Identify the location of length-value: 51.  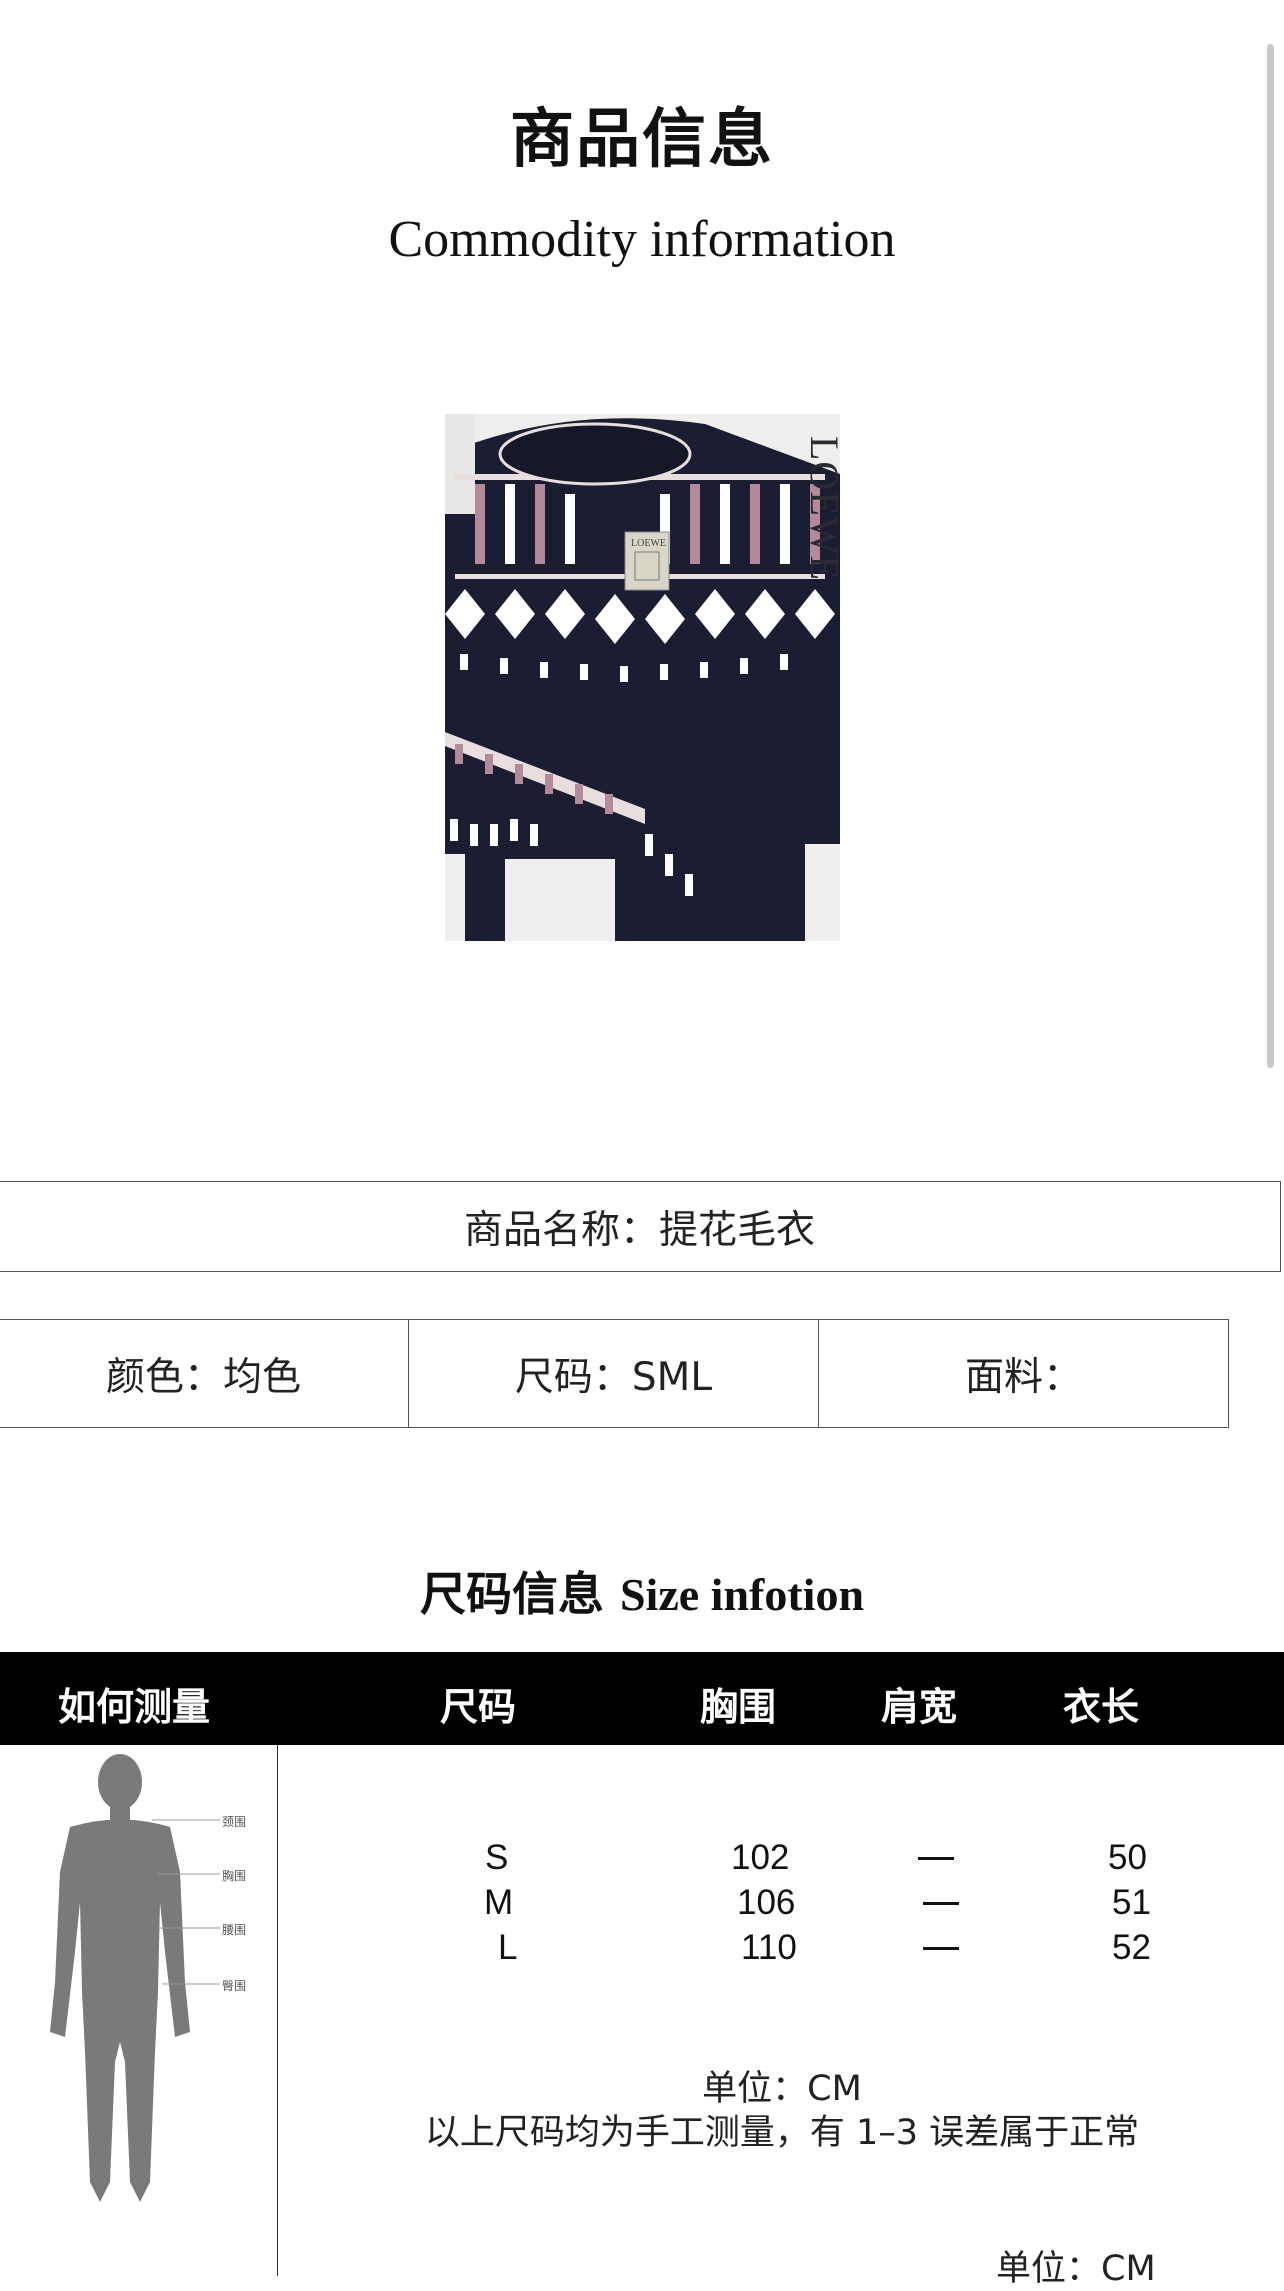
(1131, 1902).